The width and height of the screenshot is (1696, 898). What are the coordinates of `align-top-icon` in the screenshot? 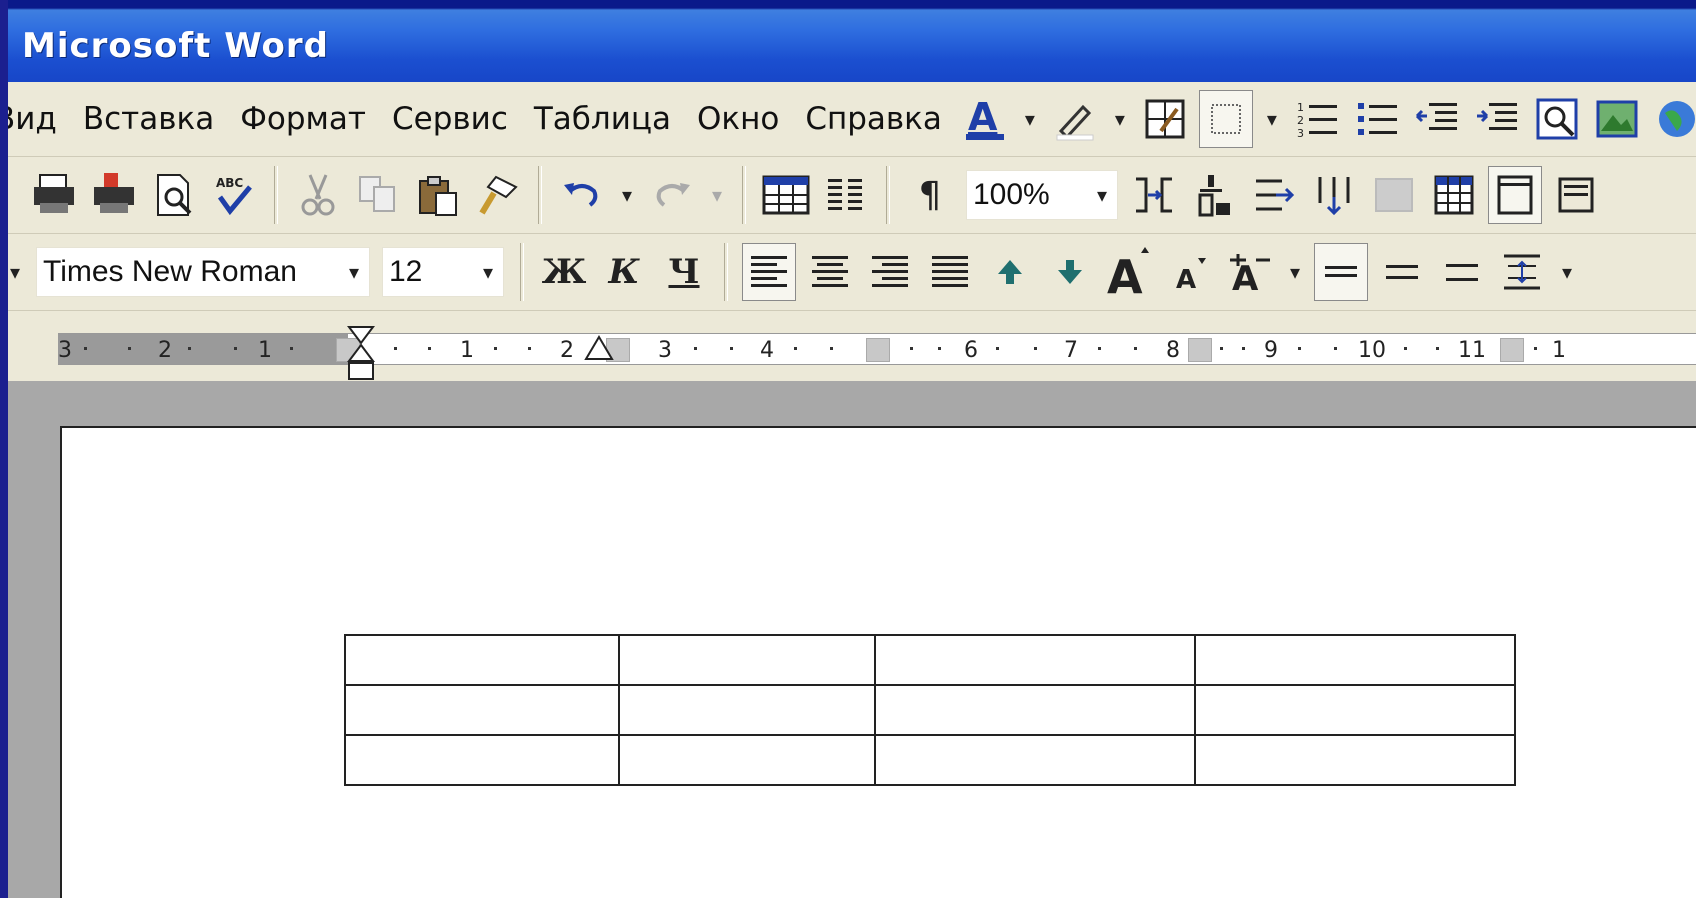 It's located at (1576, 195).